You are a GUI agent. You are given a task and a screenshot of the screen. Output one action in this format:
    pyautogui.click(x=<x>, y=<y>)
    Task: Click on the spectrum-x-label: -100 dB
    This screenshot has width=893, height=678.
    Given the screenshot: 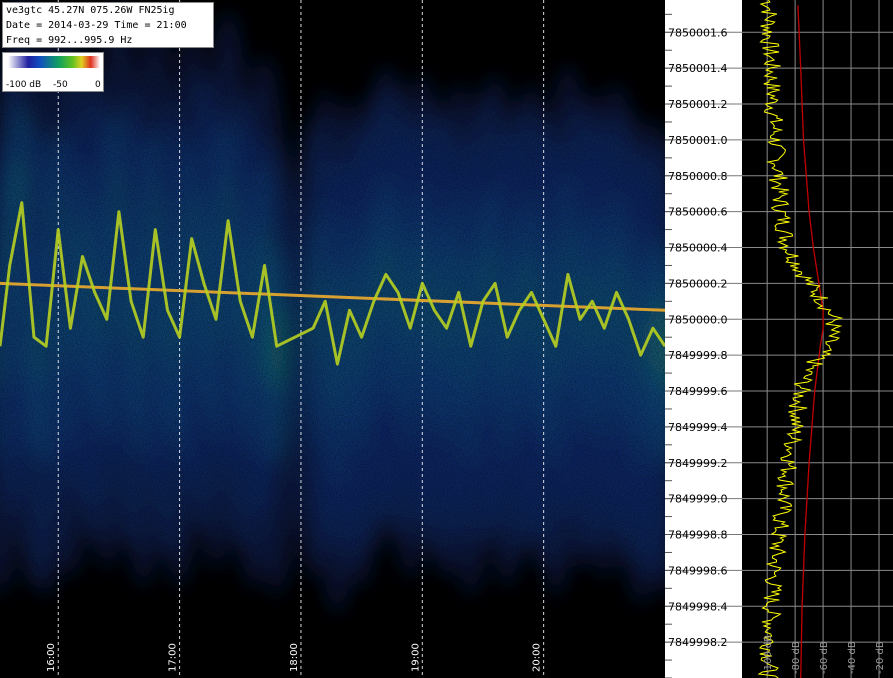 What is the action you would take?
    pyautogui.click(x=768, y=654)
    